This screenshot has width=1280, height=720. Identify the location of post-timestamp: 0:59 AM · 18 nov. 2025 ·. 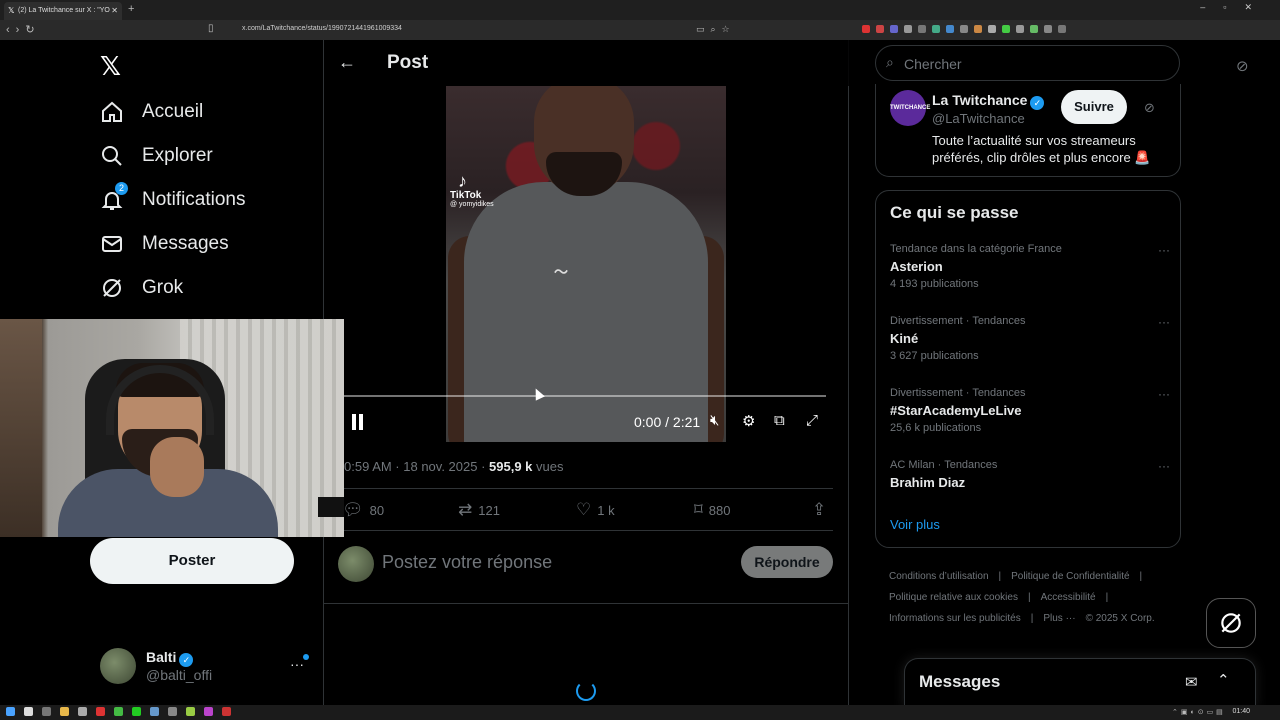
(416, 466).